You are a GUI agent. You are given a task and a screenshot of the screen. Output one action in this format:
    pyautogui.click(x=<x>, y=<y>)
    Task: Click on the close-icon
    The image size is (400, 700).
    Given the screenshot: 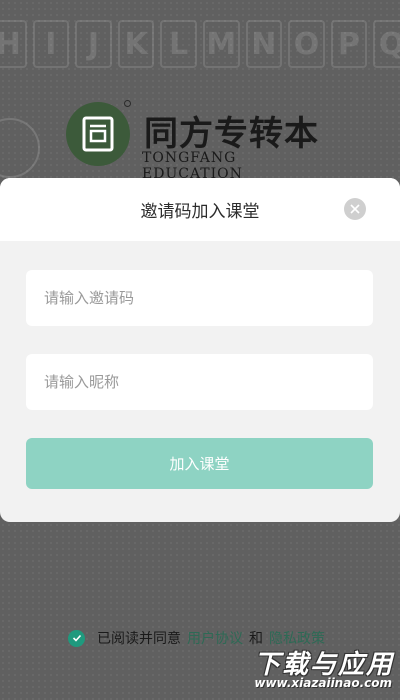 What is the action you would take?
    pyautogui.click(x=355, y=209)
    